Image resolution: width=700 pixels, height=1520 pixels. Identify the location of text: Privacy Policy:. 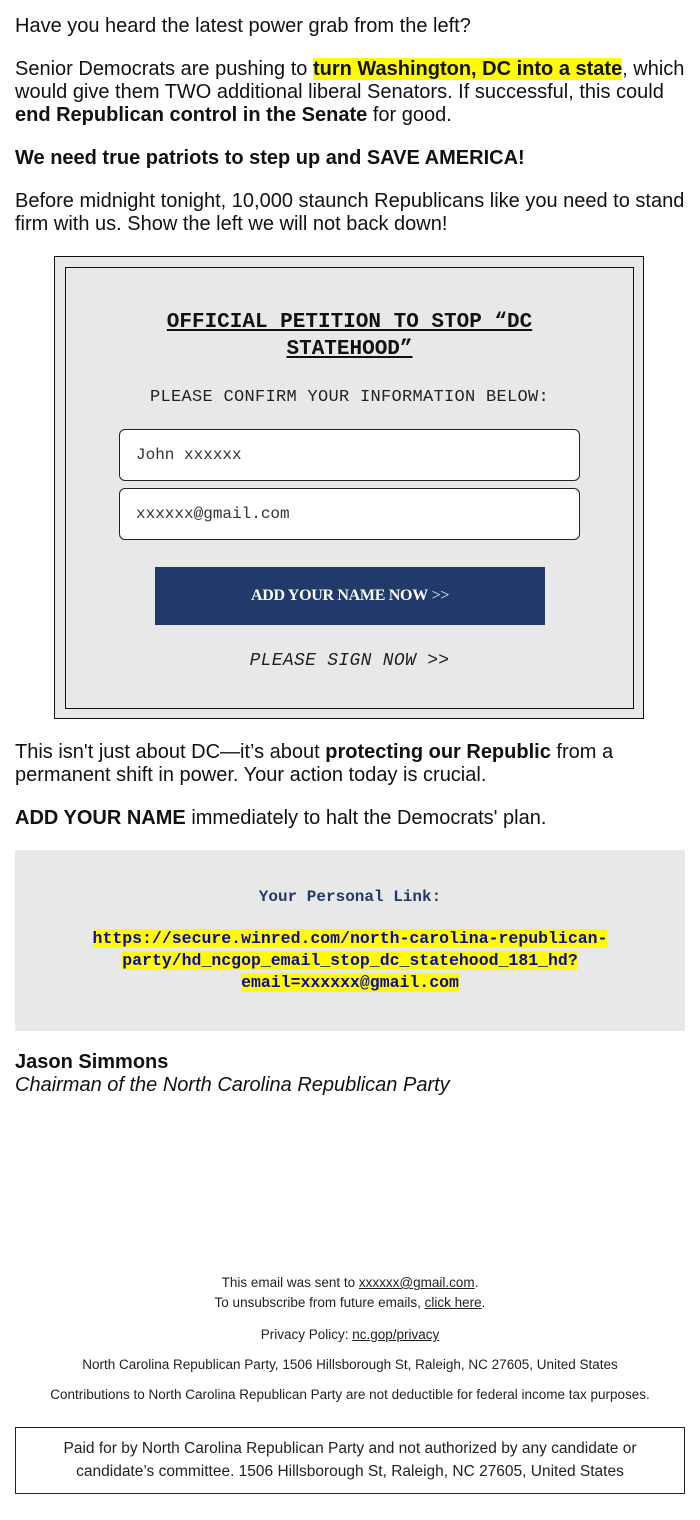
(306, 1334).